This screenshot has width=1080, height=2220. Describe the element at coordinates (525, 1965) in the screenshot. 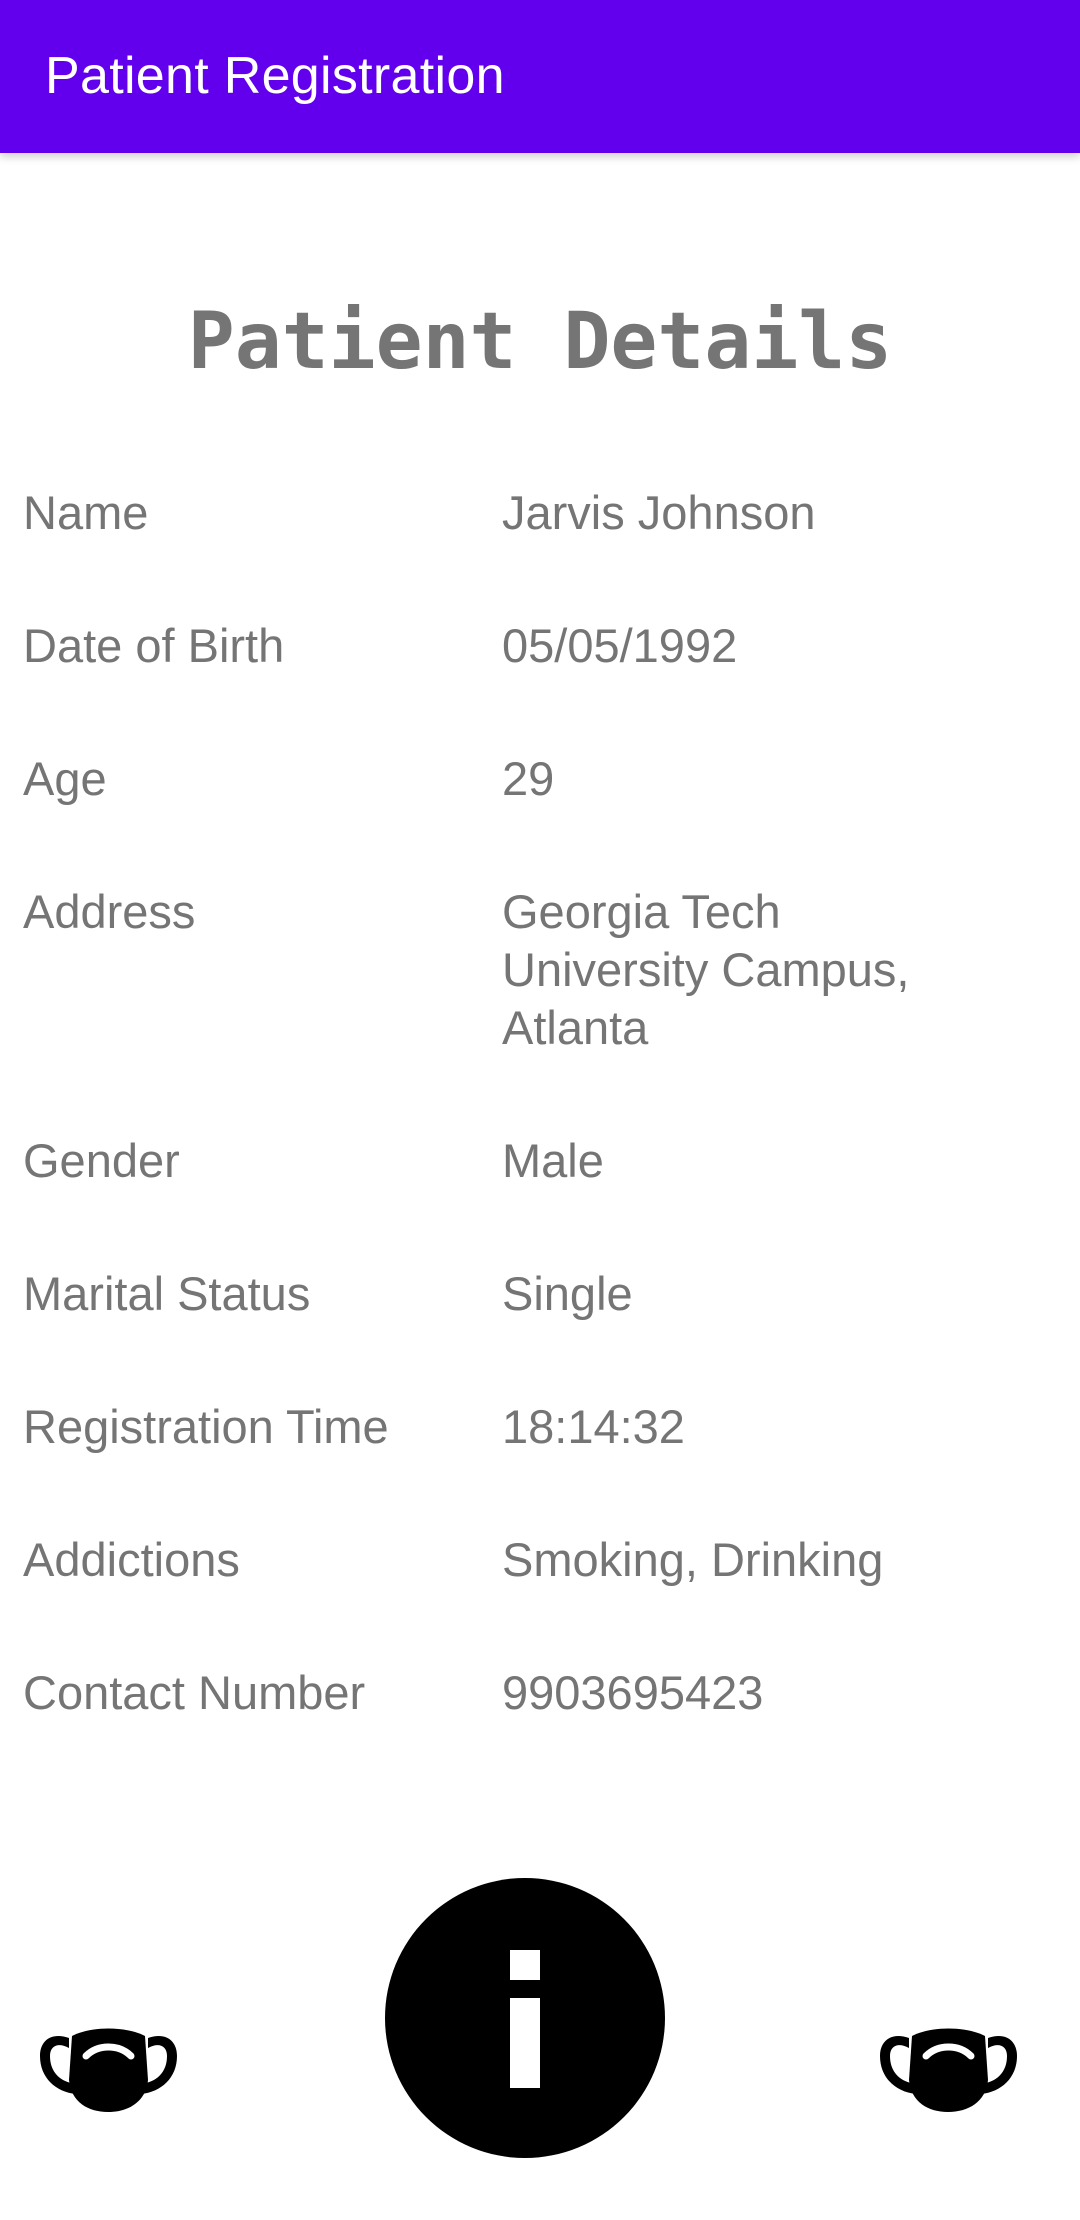

I see `info-icon` at that location.